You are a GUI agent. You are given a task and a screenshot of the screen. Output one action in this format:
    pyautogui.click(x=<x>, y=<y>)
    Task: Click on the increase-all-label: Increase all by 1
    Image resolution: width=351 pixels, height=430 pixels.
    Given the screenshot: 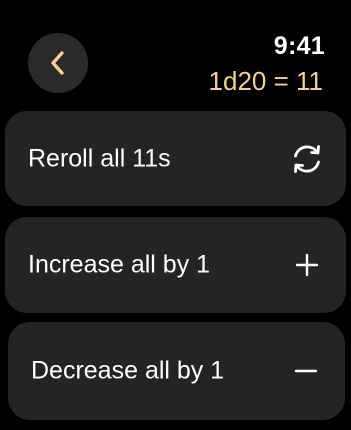 What is the action you would take?
    pyautogui.click(x=119, y=264)
    